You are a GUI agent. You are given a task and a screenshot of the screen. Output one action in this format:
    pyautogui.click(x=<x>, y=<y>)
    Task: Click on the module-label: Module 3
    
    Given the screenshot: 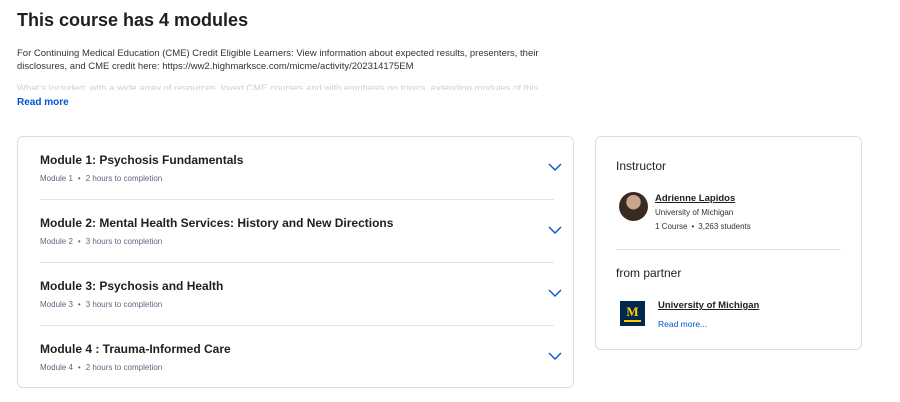 What is the action you would take?
    pyautogui.click(x=56, y=304)
    